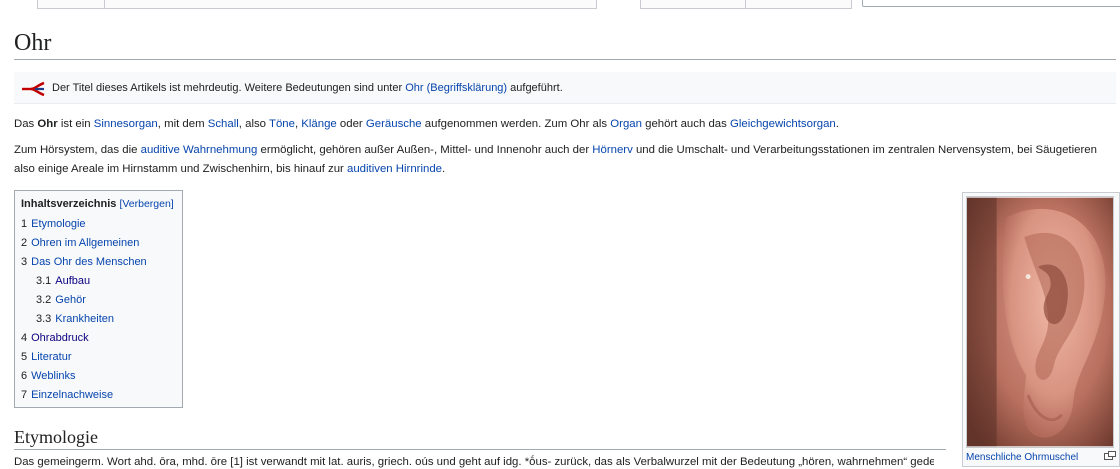 The image size is (1120, 469). I want to click on toc-item: 3.1 Aufbau, so click(98, 281).